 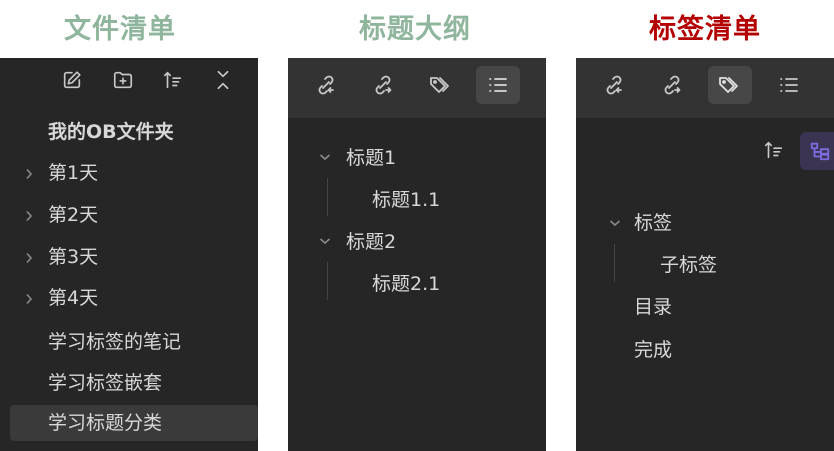 What do you see at coordinates (114, 342) in the screenshot?
I see `file-item: 学习标签的笔记` at bounding box center [114, 342].